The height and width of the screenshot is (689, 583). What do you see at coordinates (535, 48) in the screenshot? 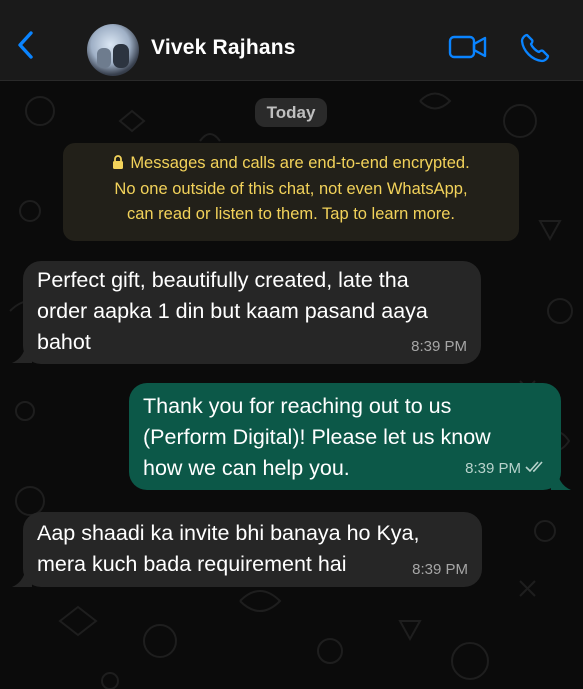
I see `phone-icon` at bounding box center [535, 48].